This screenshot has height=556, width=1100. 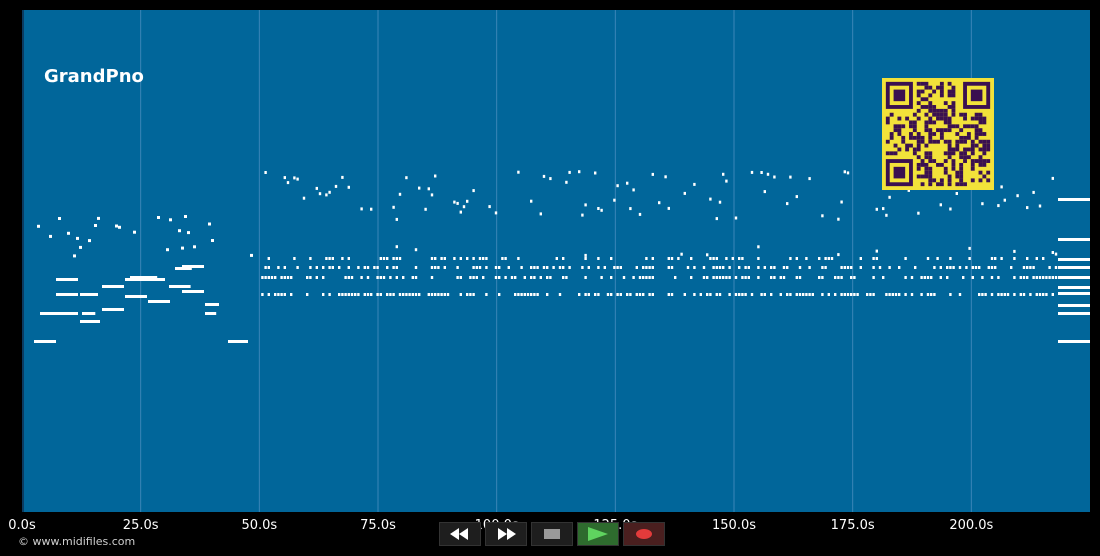 I want to click on fast-forward-button, so click(x=506, y=534).